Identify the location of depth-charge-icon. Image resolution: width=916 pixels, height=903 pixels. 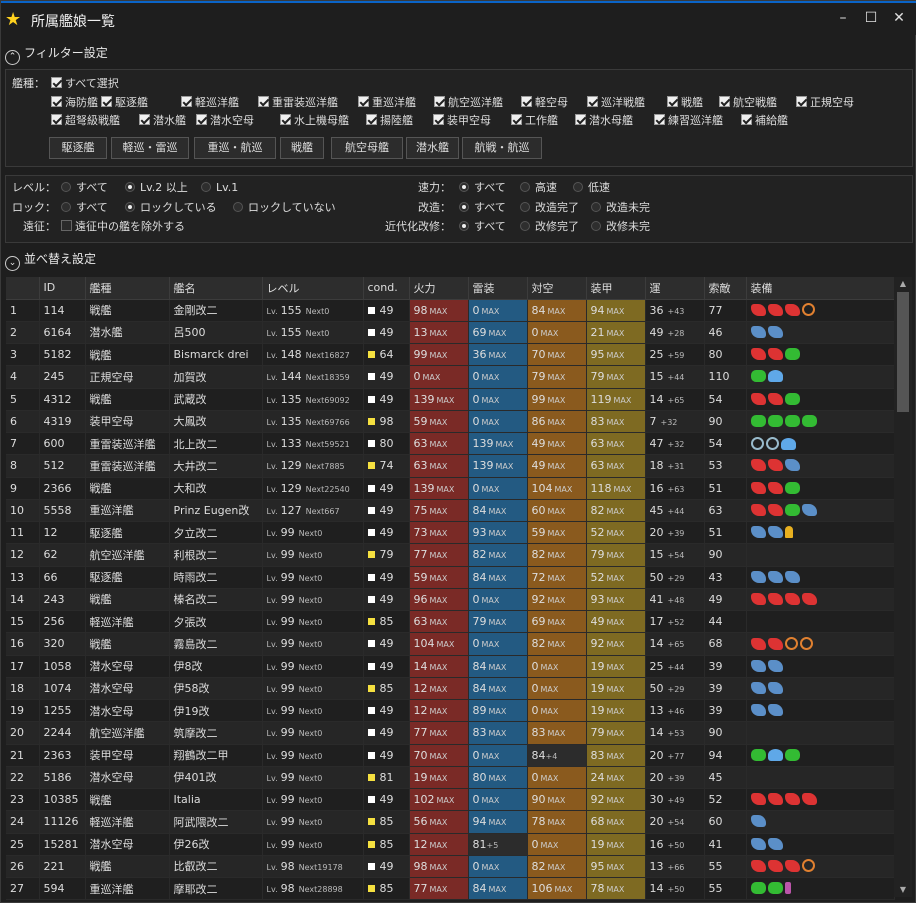
(772, 443).